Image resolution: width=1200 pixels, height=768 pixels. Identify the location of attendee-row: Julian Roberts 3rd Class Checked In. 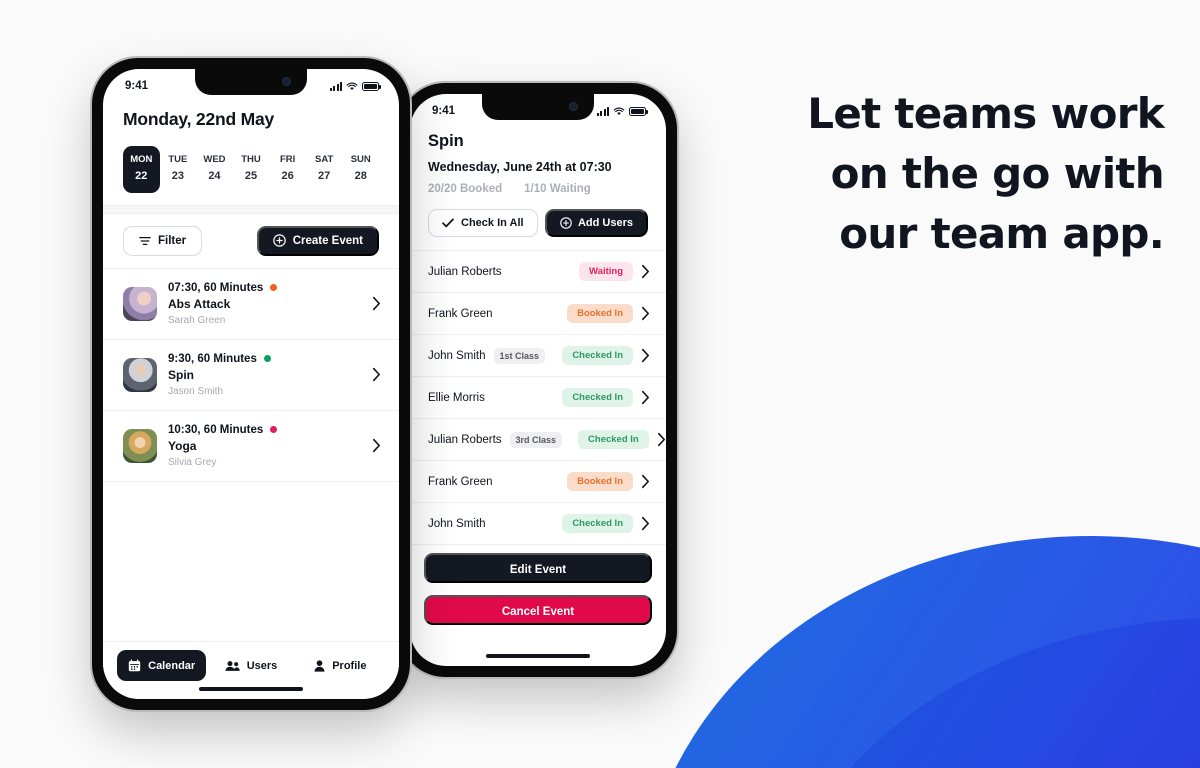
(538, 440).